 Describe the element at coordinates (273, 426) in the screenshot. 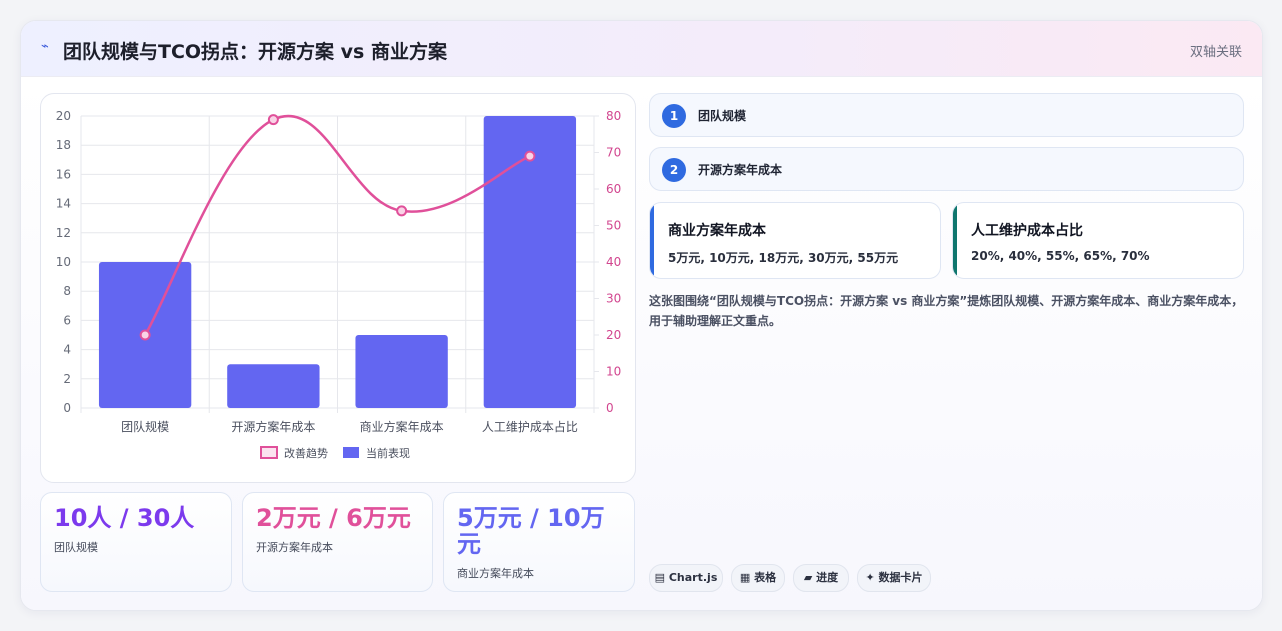

I see `x-tick-label: 开源方案年成本` at that location.